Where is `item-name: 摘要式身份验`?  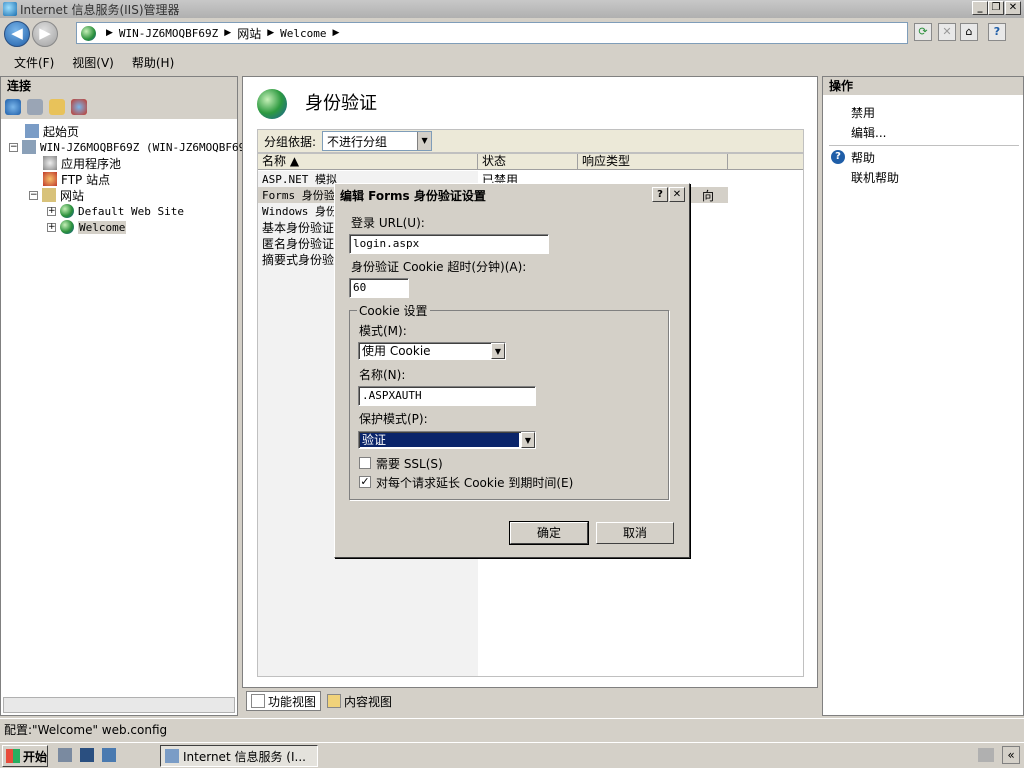
item-name: 摘要式身份验 is located at coordinates (298, 260).